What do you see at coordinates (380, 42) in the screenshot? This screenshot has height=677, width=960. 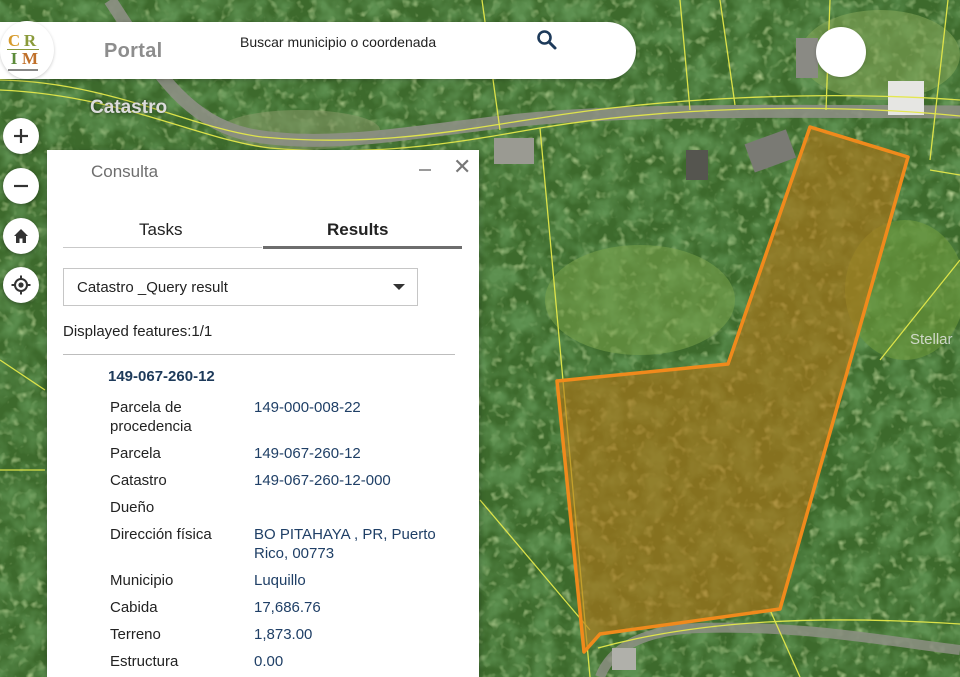 I see `search-input` at bounding box center [380, 42].